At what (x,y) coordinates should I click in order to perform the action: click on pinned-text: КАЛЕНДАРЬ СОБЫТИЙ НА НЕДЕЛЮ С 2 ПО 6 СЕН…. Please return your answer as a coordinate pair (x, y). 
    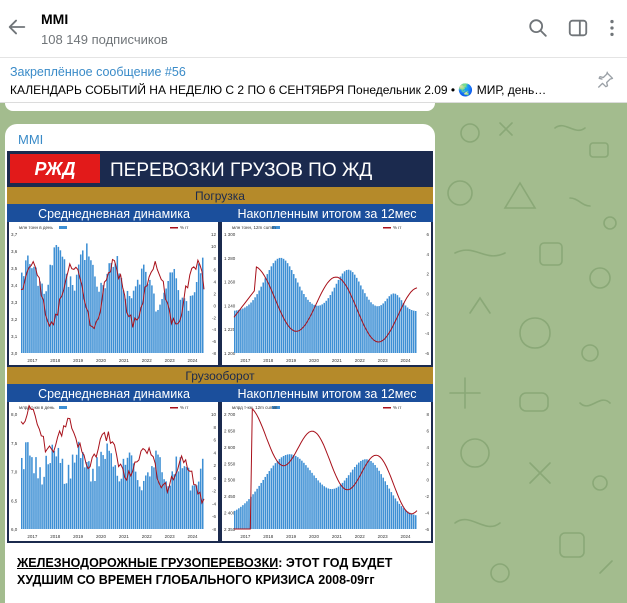
    Looking at the image, I should click on (278, 90).